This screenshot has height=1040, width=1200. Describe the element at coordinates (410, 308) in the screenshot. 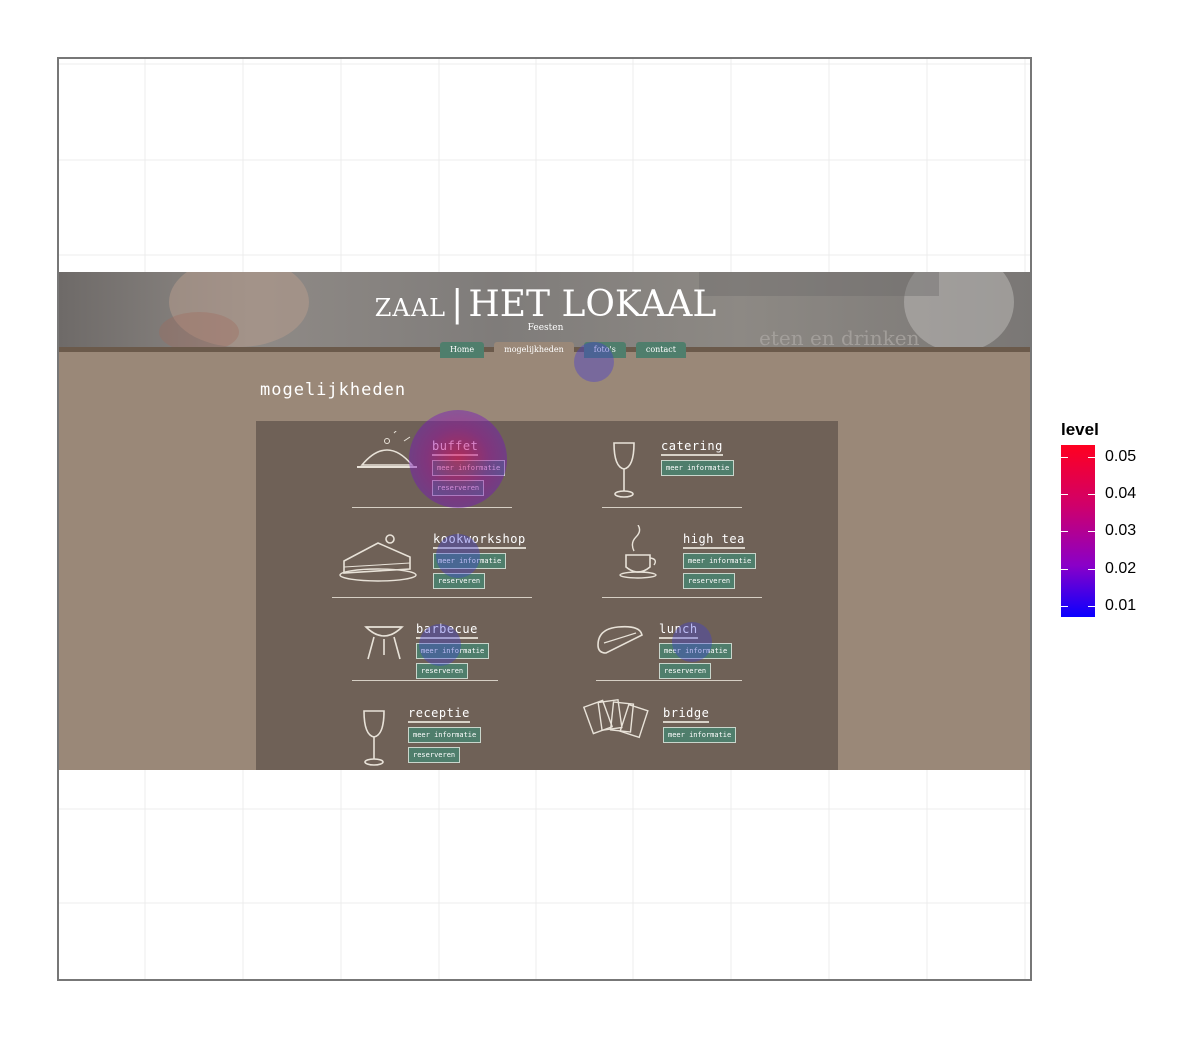

I see `brand-prefix: ZAAL` at that location.